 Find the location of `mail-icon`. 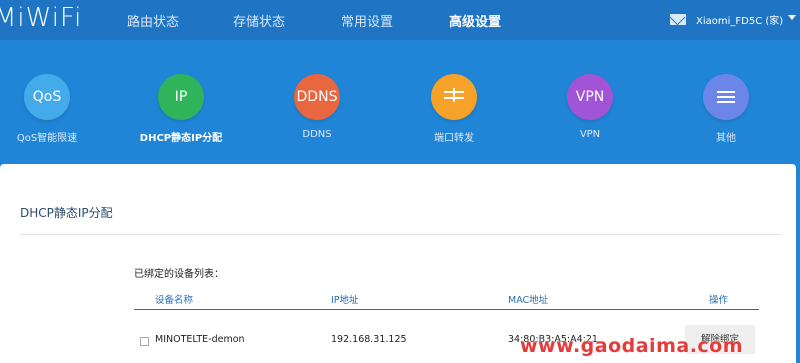

mail-icon is located at coordinates (678, 19).